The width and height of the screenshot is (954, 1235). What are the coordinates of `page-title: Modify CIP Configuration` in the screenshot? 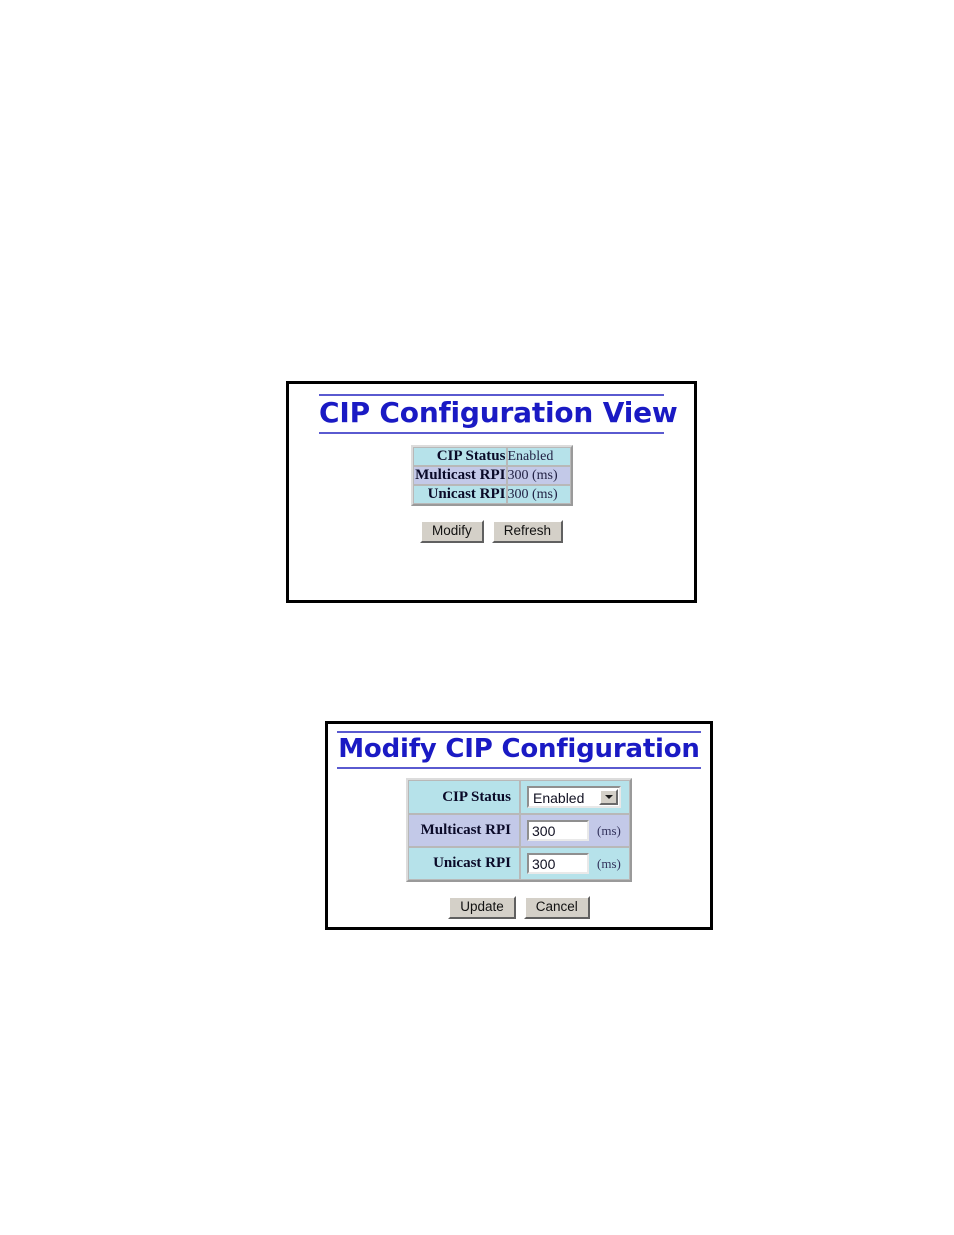 It's located at (519, 749).